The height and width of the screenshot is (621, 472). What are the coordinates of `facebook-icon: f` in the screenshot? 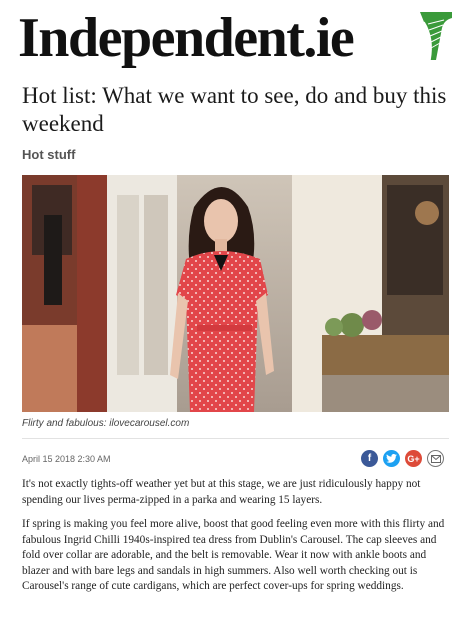 It's located at (369, 458).